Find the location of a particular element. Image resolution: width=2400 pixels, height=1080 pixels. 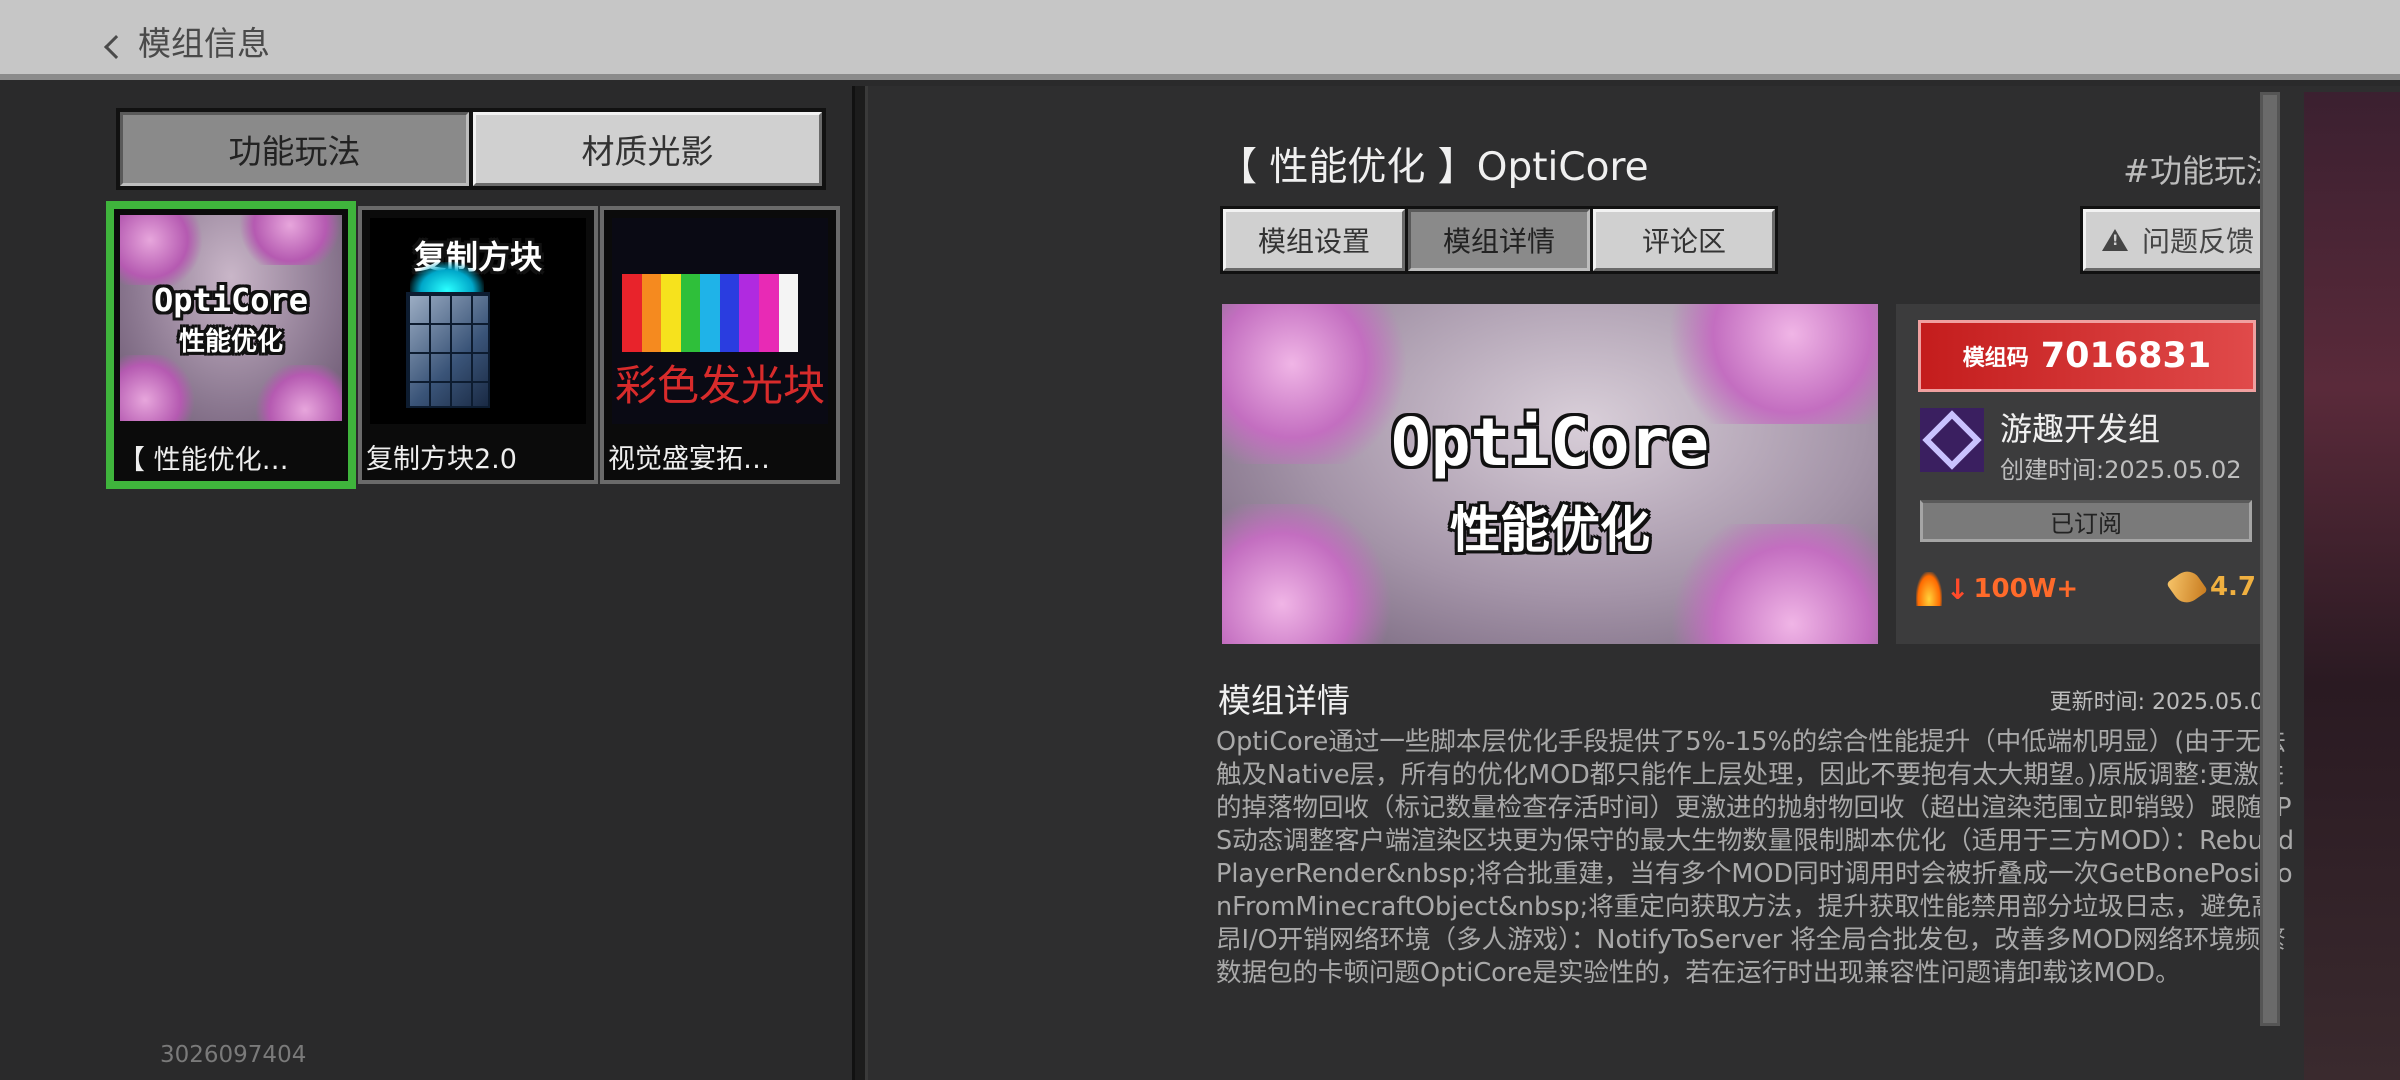

thumb-title: OptiCore is located at coordinates (231, 300).